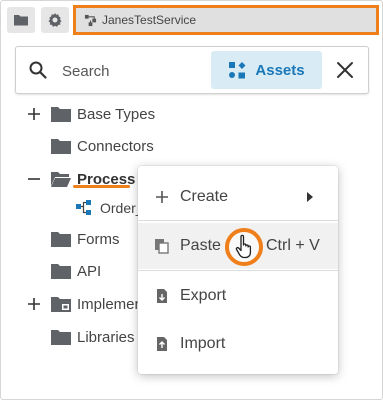  What do you see at coordinates (83, 207) in the screenshot?
I see `process-icon` at bounding box center [83, 207].